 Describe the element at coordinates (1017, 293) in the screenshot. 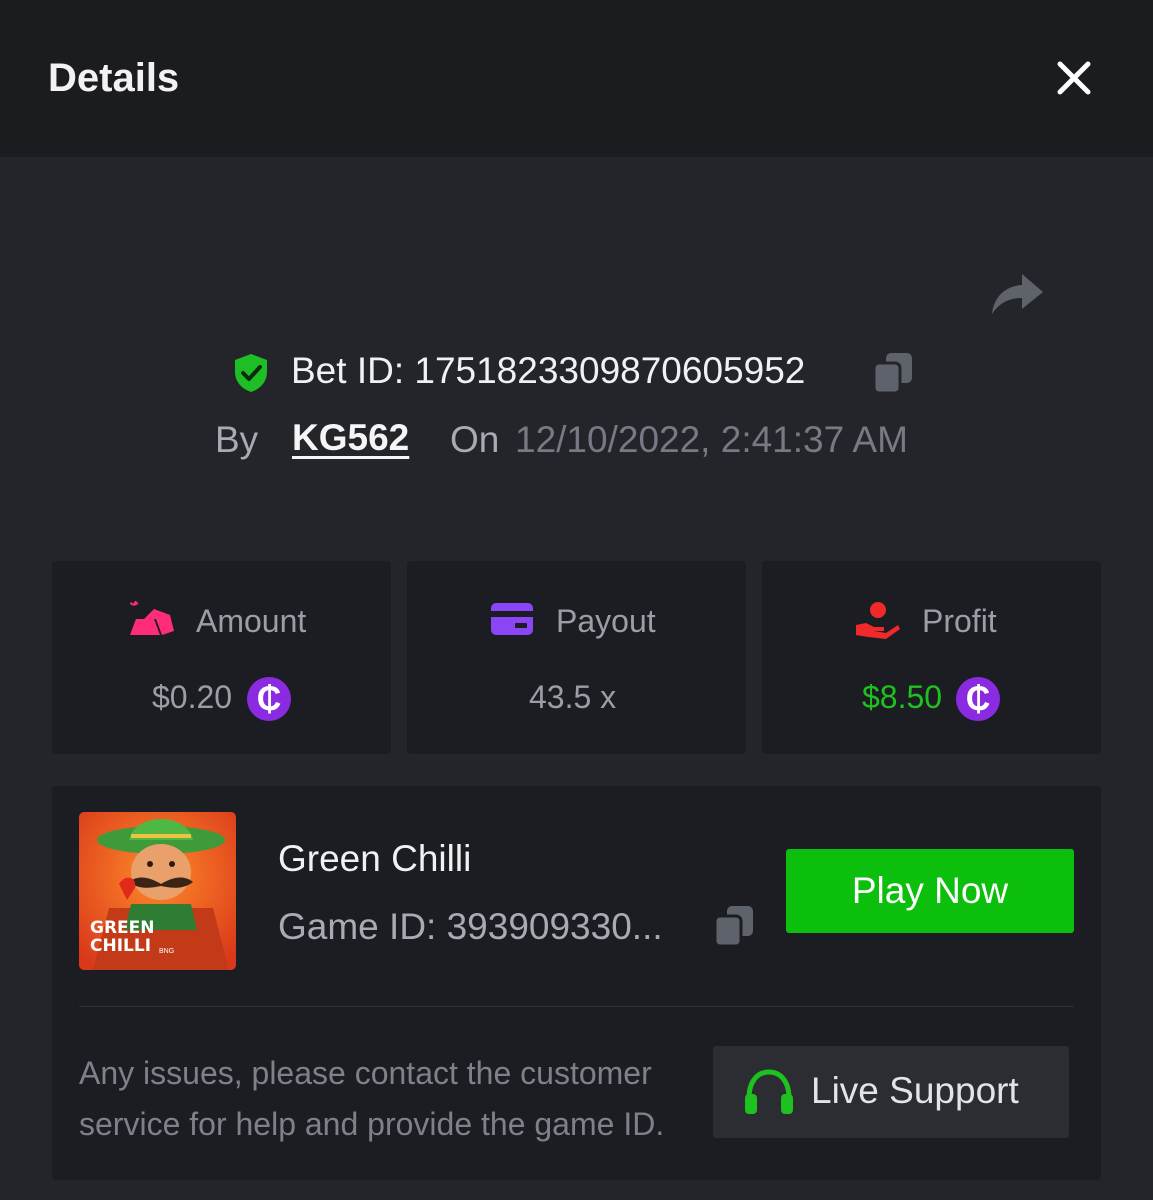

I see `share-icon` at that location.